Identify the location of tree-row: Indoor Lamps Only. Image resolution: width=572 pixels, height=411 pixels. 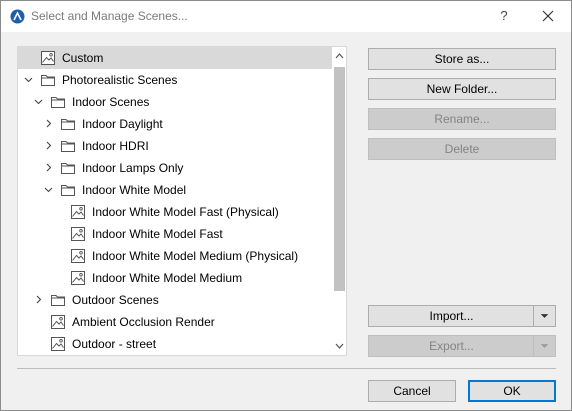
(175, 168).